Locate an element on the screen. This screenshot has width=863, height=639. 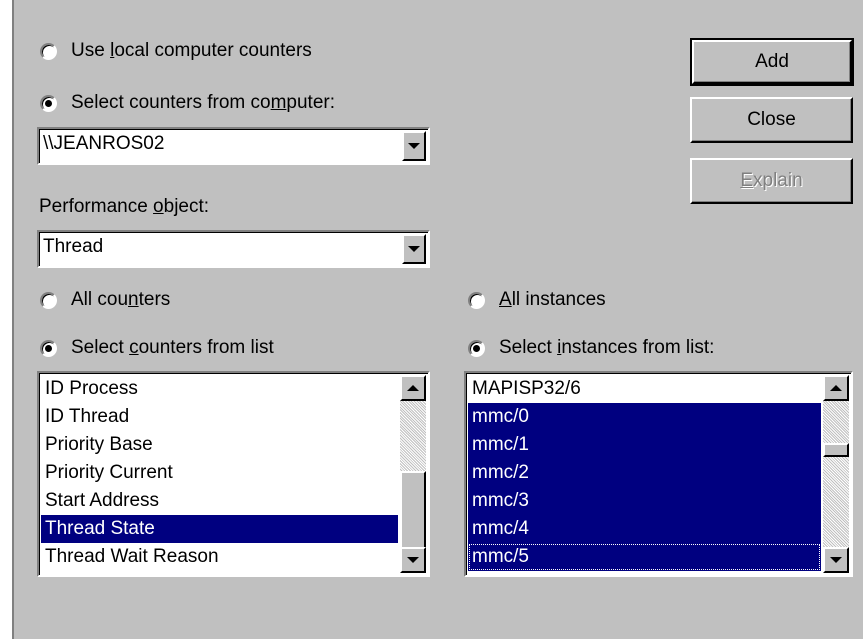
counters-scrollbar is located at coordinates (413, 474).